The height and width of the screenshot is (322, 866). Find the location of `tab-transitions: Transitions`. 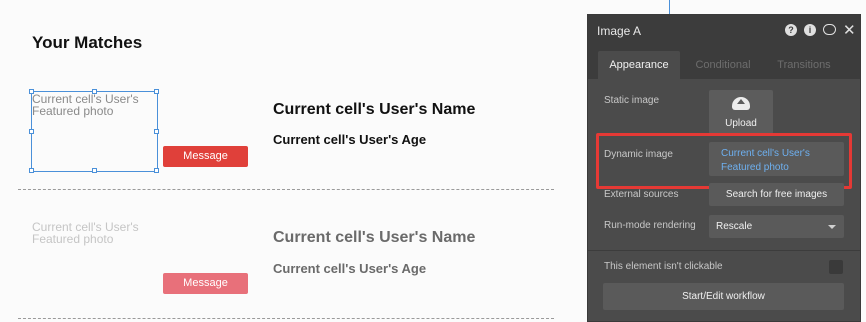

tab-transitions: Transitions is located at coordinates (804, 65).